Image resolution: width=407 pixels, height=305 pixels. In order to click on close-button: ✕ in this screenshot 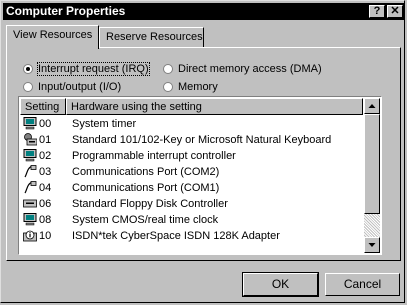, I will do `click(395, 11)`.